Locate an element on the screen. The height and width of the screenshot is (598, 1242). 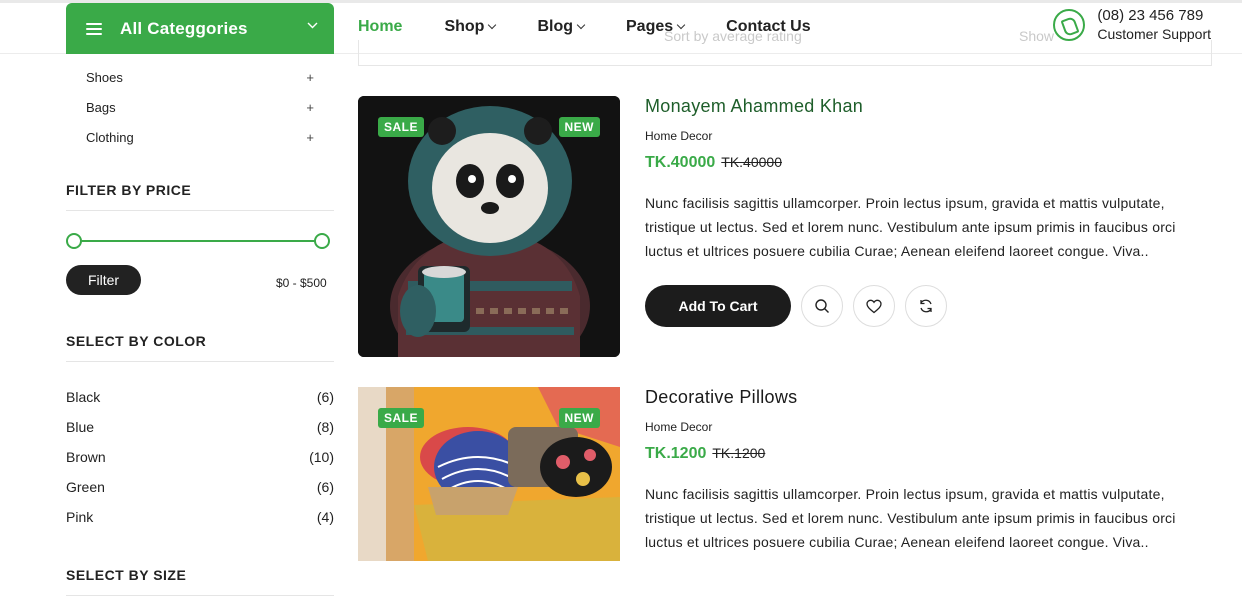
subcategory-item-shoes: Shoes + is located at coordinates (200, 77).